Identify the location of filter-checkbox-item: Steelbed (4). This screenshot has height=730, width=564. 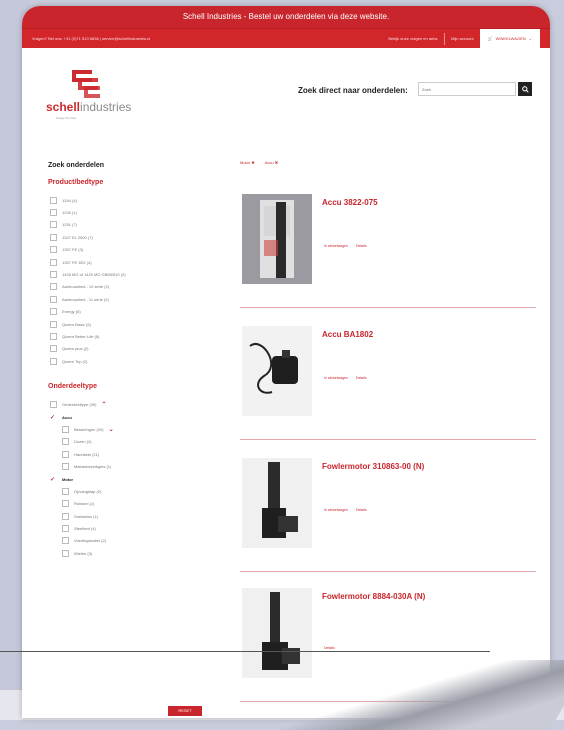
(138, 528).